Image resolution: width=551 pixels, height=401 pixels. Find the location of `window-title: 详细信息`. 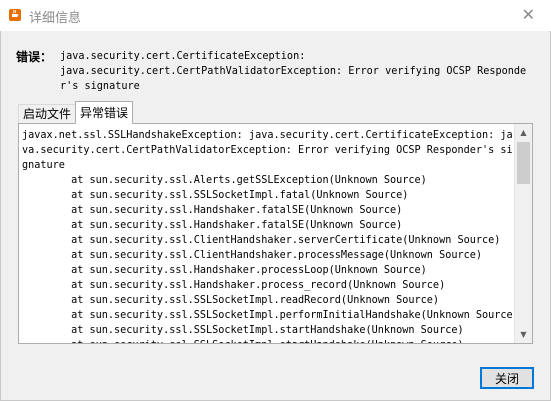

window-title: 详细信息 is located at coordinates (55, 18).